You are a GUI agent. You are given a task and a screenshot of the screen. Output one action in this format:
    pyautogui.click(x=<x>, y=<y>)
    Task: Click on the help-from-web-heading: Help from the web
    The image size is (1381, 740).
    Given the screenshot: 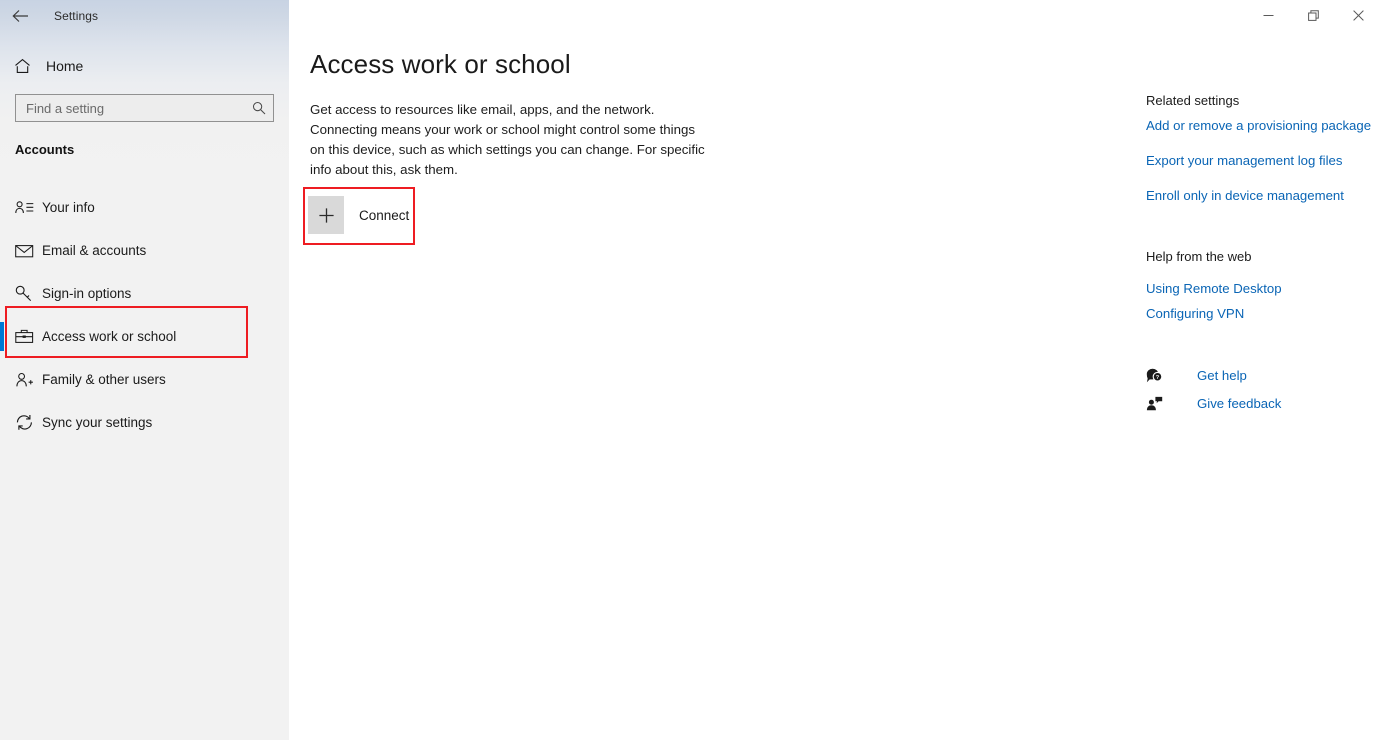 What is the action you would take?
    pyautogui.click(x=1199, y=256)
    